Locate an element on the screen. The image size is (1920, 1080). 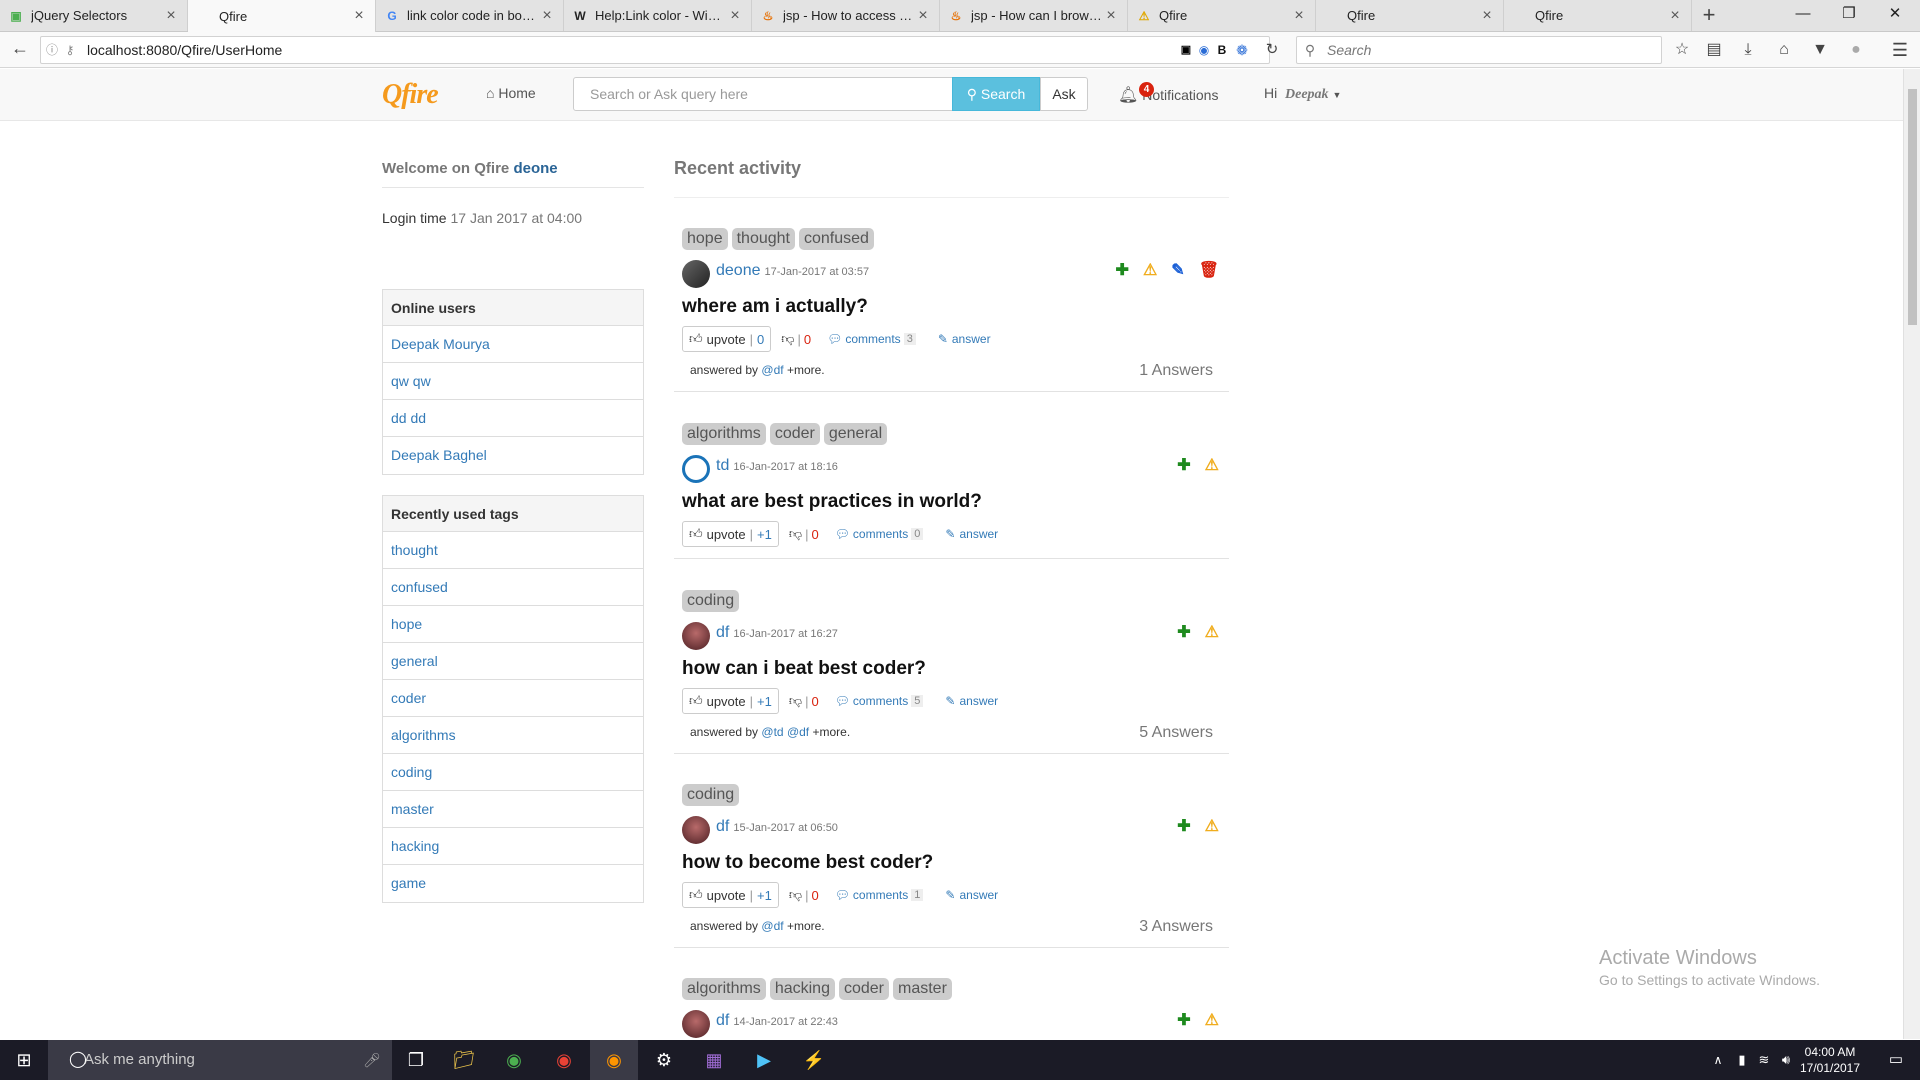
tag-link: coding is located at coordinates (513, 772).